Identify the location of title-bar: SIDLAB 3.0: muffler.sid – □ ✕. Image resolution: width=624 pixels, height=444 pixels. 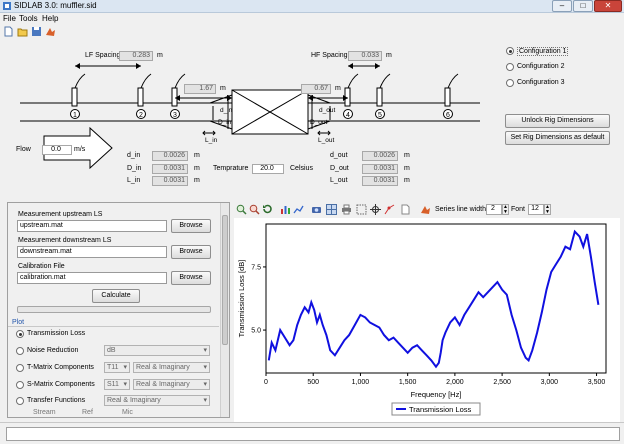
(312, 6).